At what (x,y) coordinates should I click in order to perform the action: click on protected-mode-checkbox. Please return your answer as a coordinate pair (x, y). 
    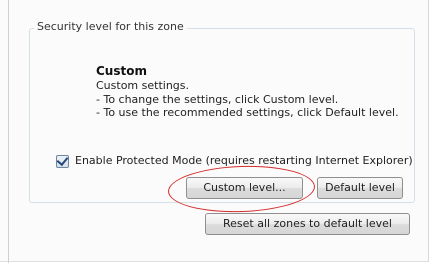
    Looking at the image, I should click on (62, 160).